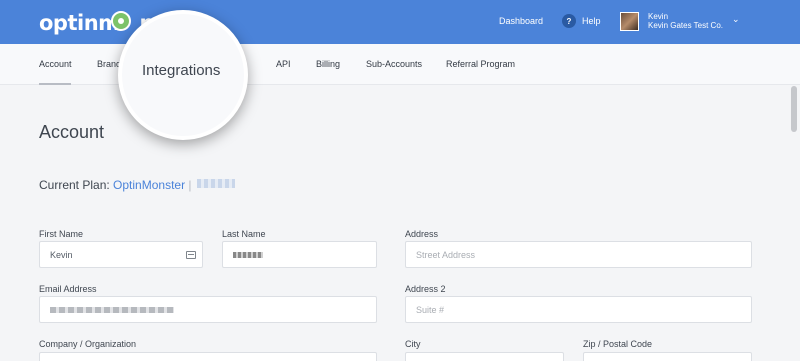 Image resolution: width=800 pixels, height=361 pixels. Describe the element at coordinates (618, 344) in the screenshot. I see `zip-label: Zip / Postal Code` at that location.